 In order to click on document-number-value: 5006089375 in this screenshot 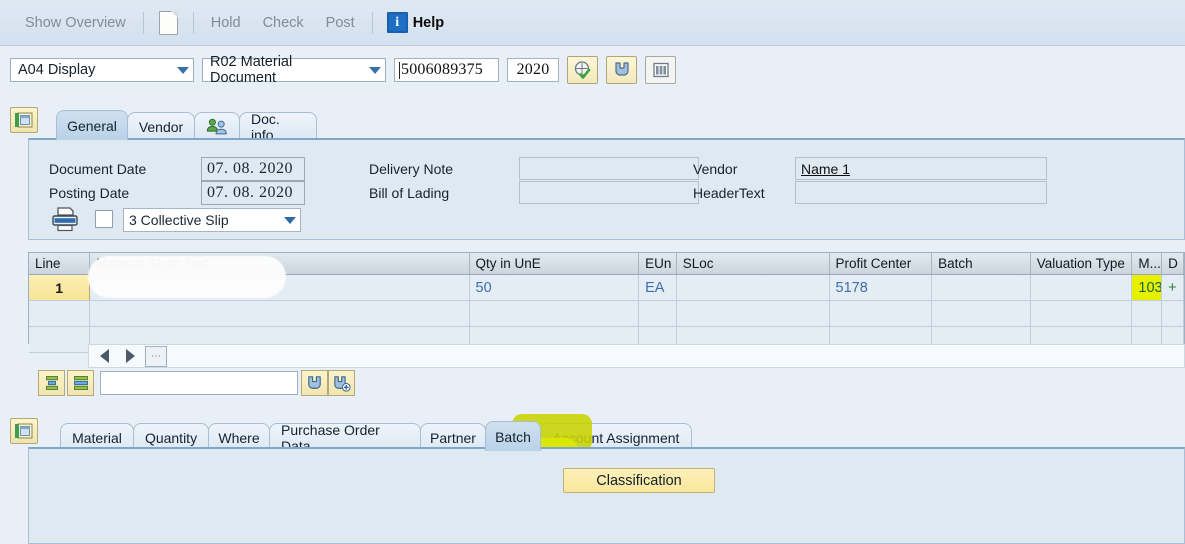, I will do `click(442, 69)`.